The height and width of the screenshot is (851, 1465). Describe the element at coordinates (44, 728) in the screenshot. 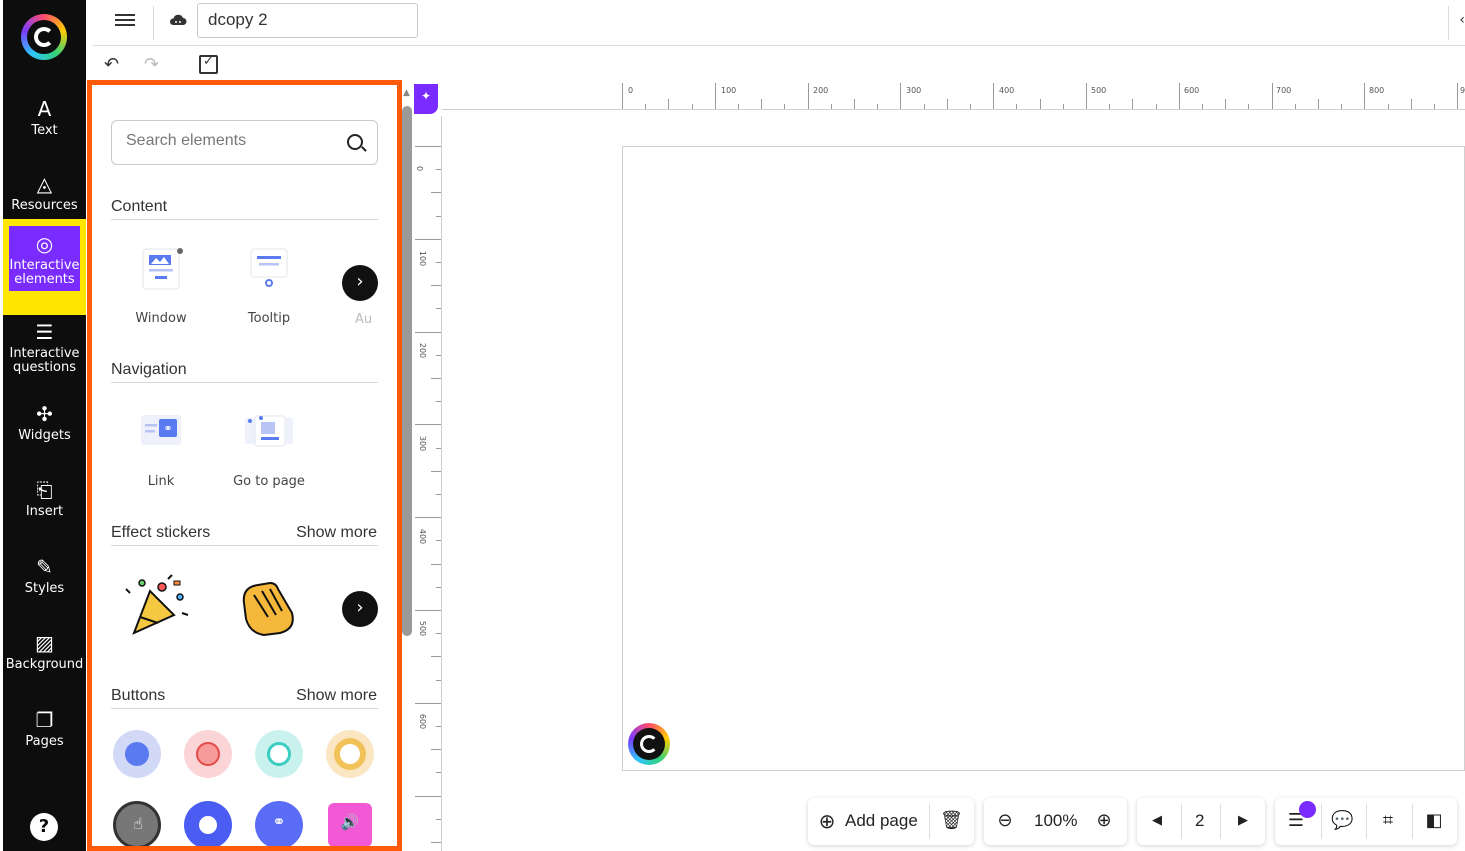

I see `sidebar-item-pages: ❐ Pages` at that location.